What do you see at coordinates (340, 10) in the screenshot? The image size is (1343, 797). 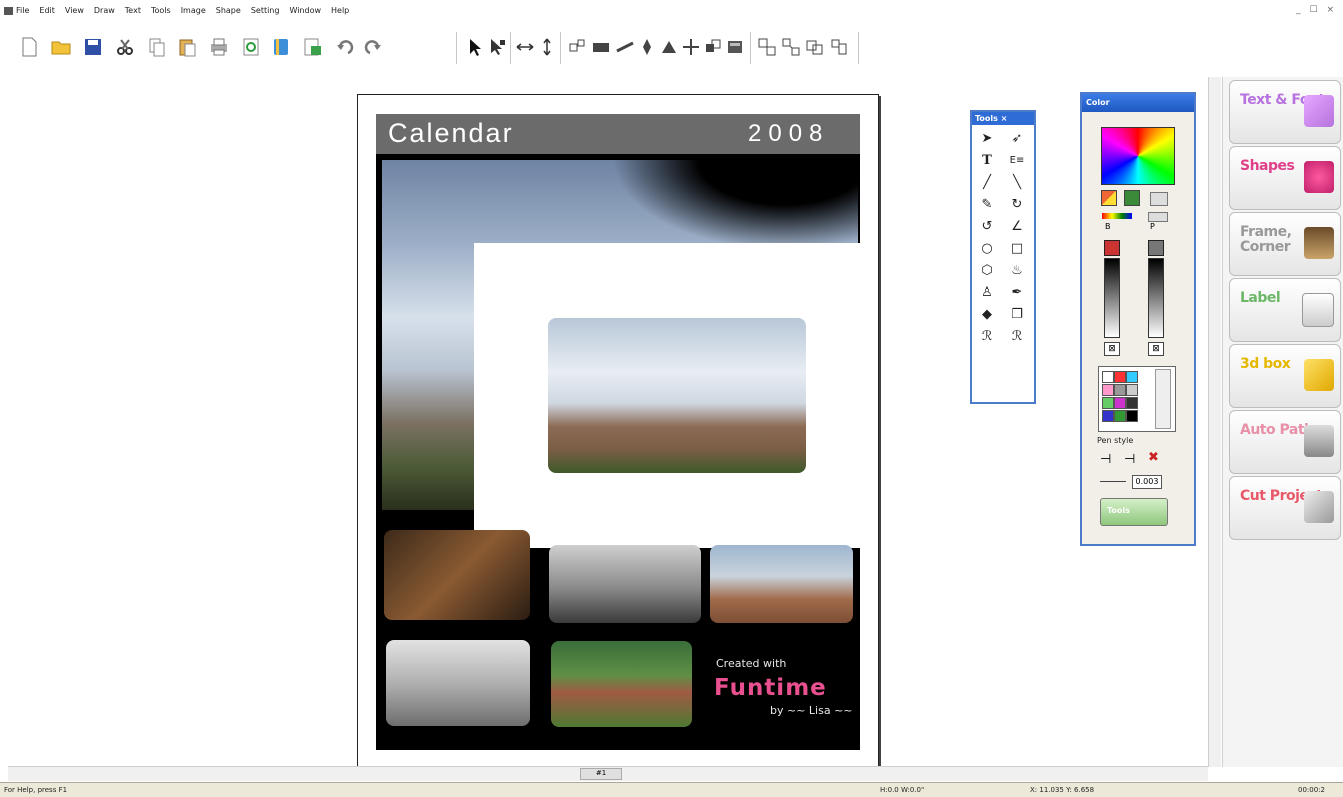 I see `menu-help: Help` at bounding box center [340, 10].